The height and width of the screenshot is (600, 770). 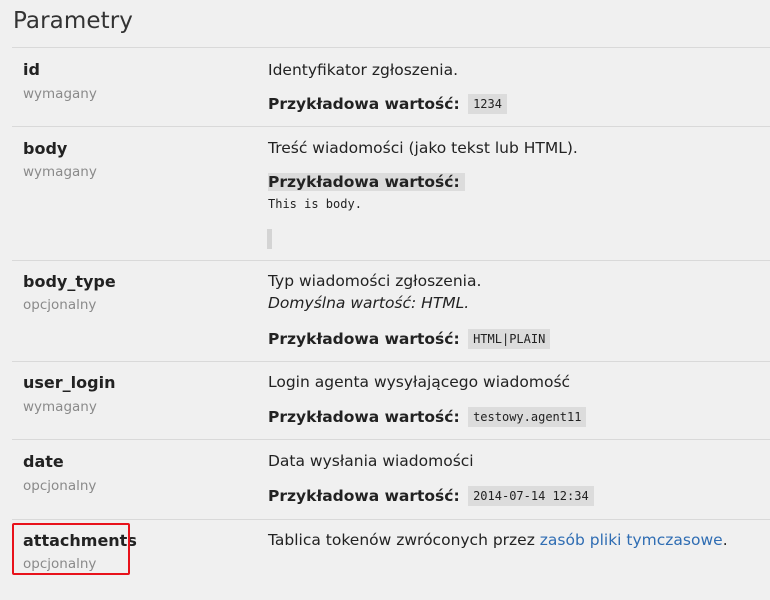 I want to click on param-example: Przykładowa wartość: 2014-07-14 12:34, so click(x=431, y=496).